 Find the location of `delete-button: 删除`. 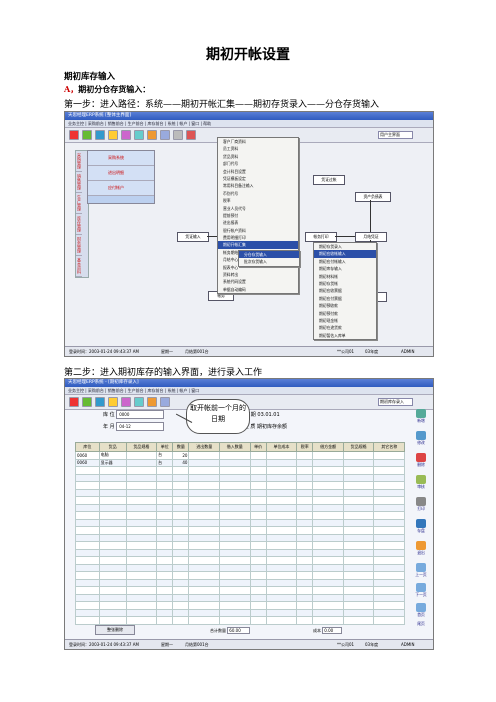

delete-button: 删除 is located at coordinates (421, 460).